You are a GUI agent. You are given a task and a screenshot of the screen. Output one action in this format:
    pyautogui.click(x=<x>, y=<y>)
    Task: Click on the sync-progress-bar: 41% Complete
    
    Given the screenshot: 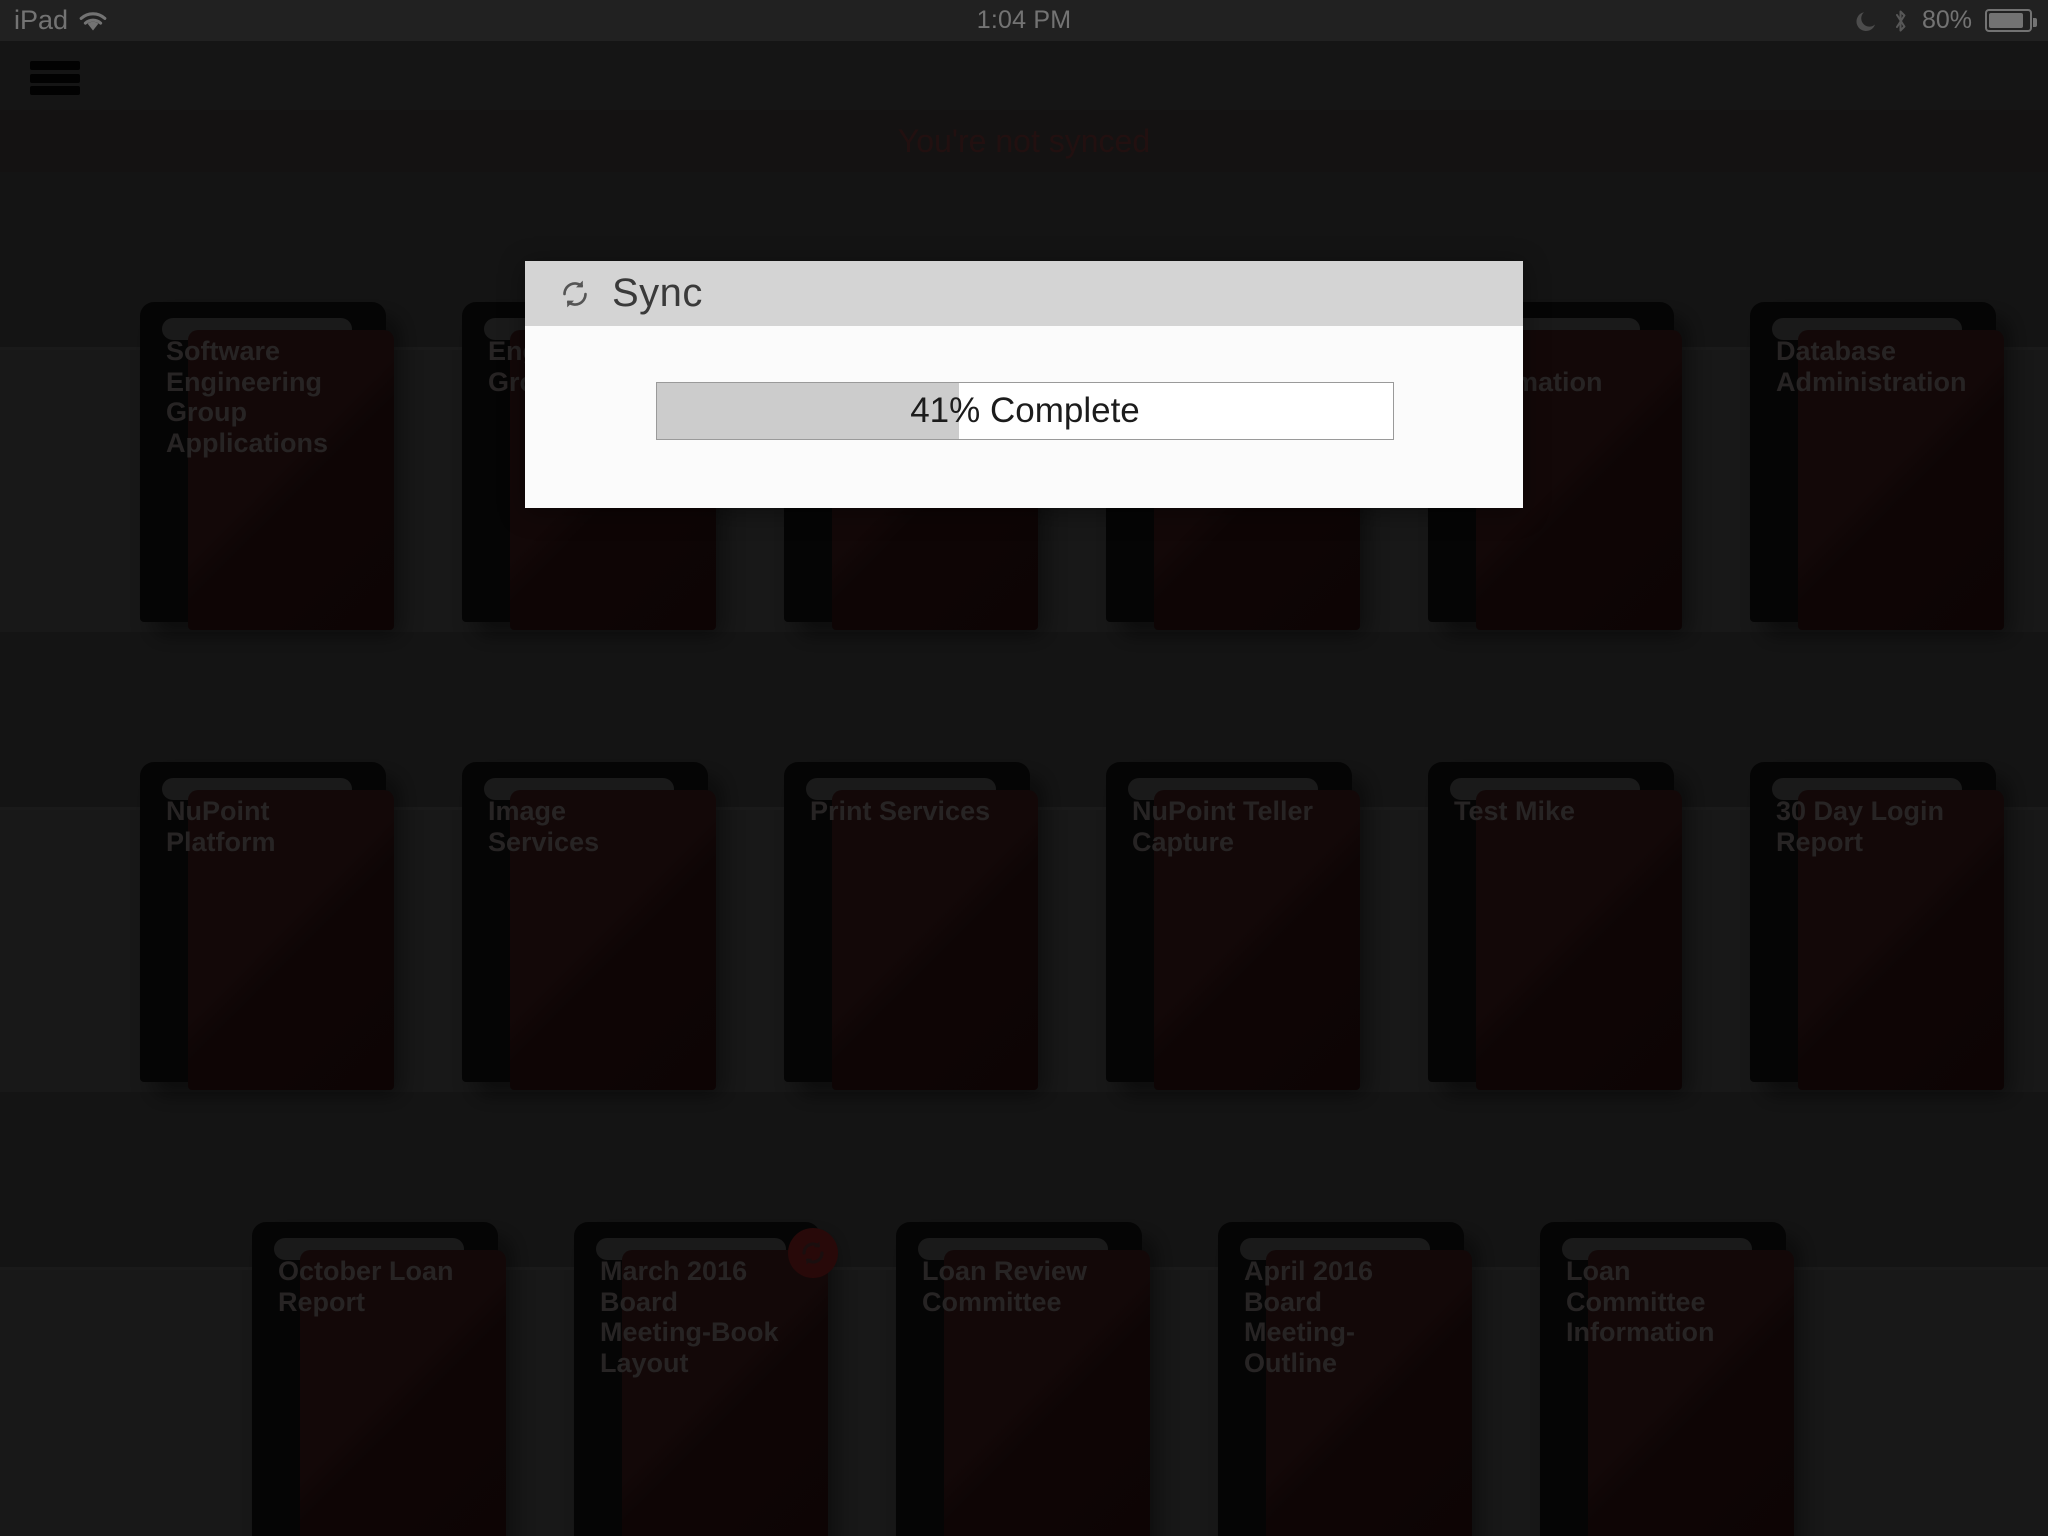 What is the action you would take?
    pyautogui.click(x=1025, y=411)
    